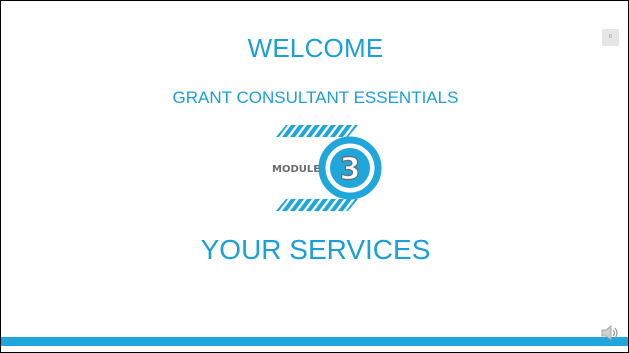 The image size is (629, 353). Describe the element at coordinates (296, 169) in the screenshot. I see `module-word: MODULE` at that location.